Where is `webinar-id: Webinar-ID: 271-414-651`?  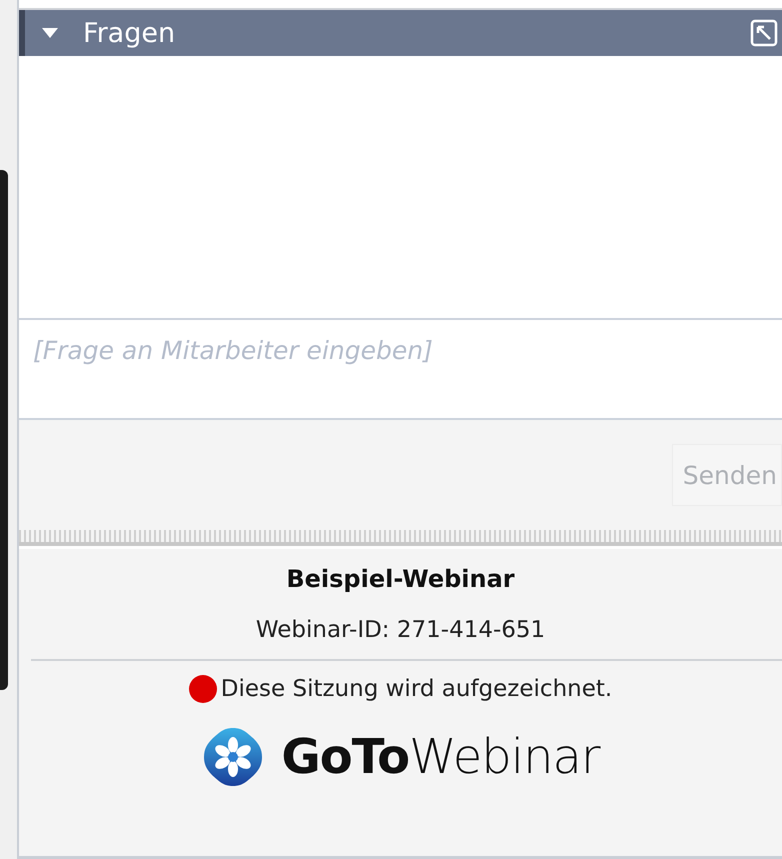
webinar-id: Webinar-ID: 271-414-651 is located at coordinates (401, 630).